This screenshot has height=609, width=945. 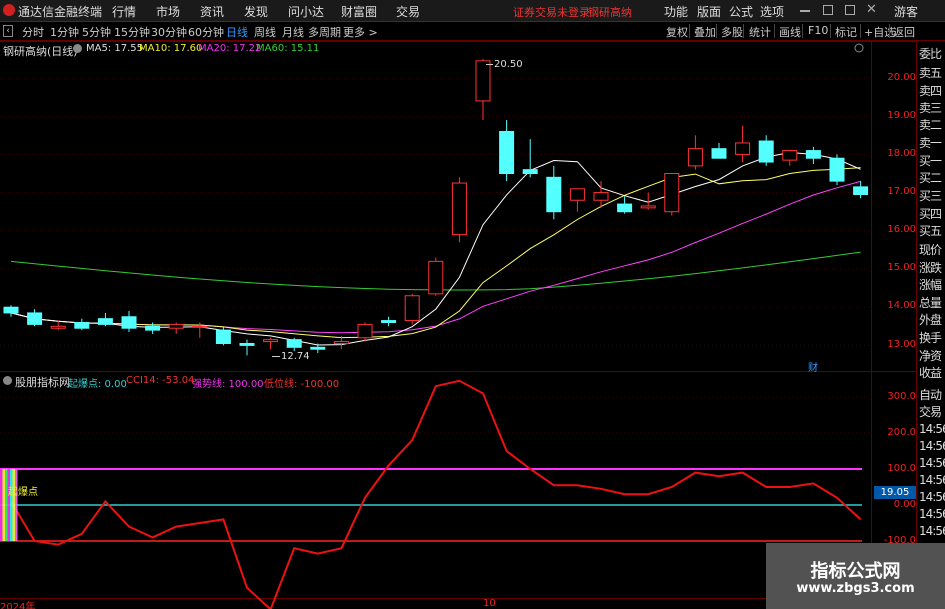 I want to click on sidebar-item-sell1: 卖一, so click(x=932, y=142).